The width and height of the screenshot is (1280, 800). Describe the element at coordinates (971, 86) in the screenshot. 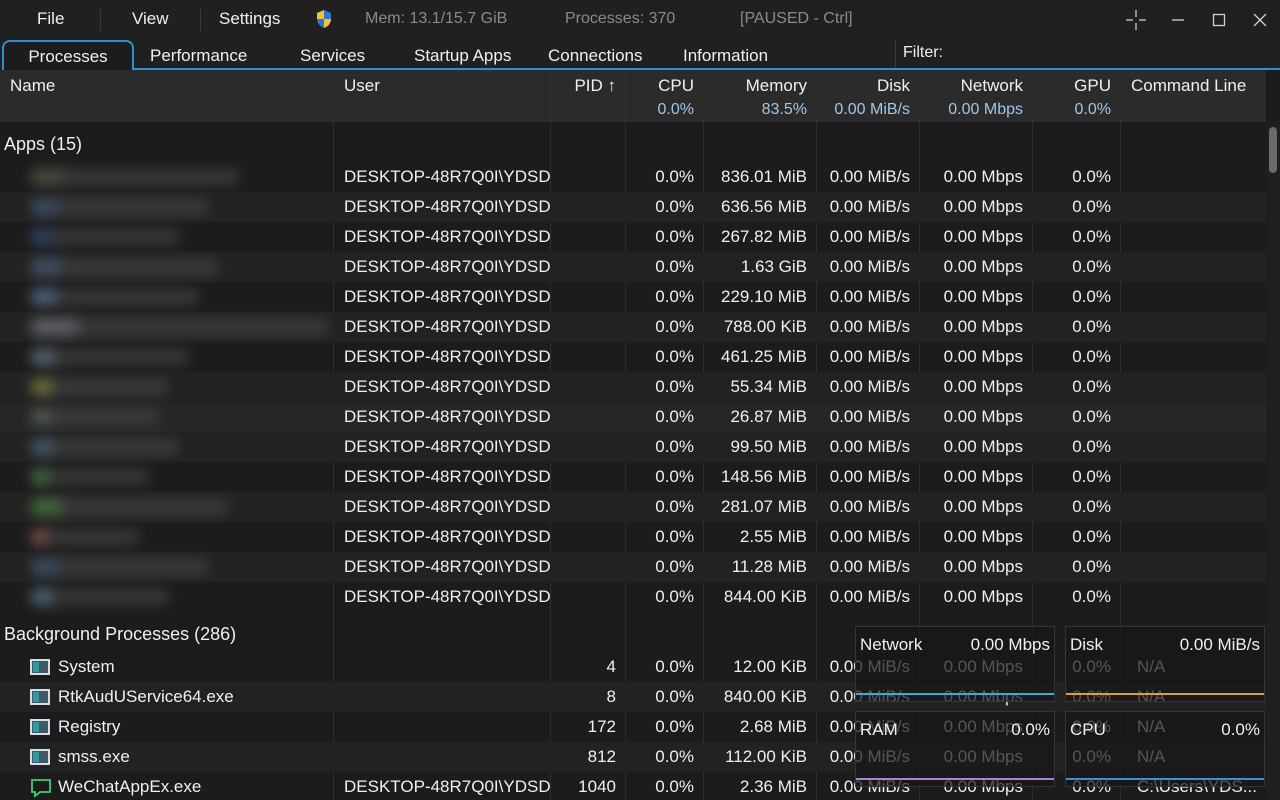

I see `column-network: Network` at that location.